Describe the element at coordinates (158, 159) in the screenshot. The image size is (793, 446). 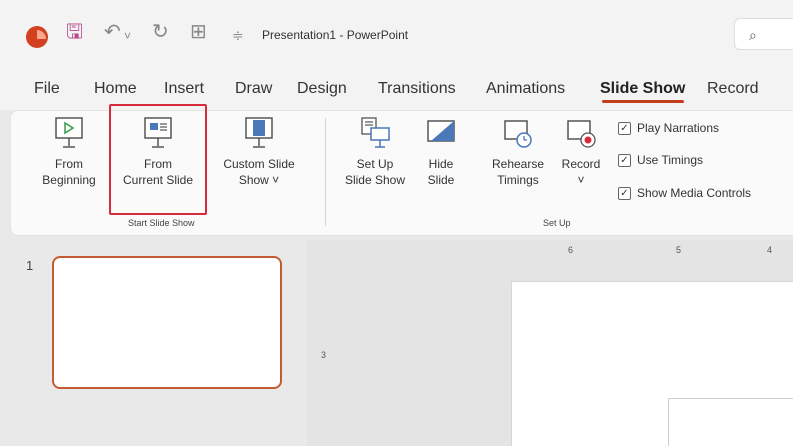
I see `highlight-box` at that location.